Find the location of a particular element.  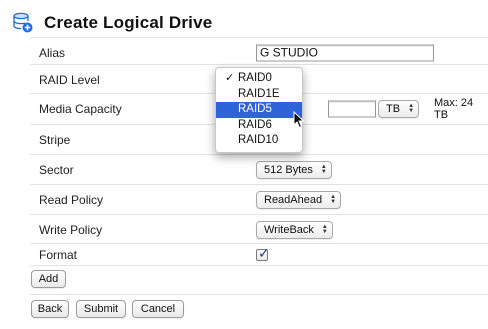

cancel-button: Cancel is located at coordinates (158, 309).